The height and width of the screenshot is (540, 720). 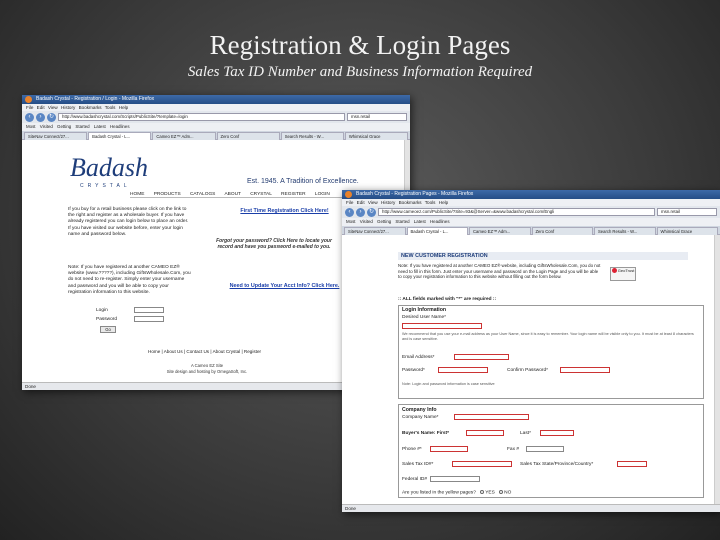 What do you see at coordinates (102, 310) in the screenshot?
I see `login-label: Login` at bounding box center [102, 310].